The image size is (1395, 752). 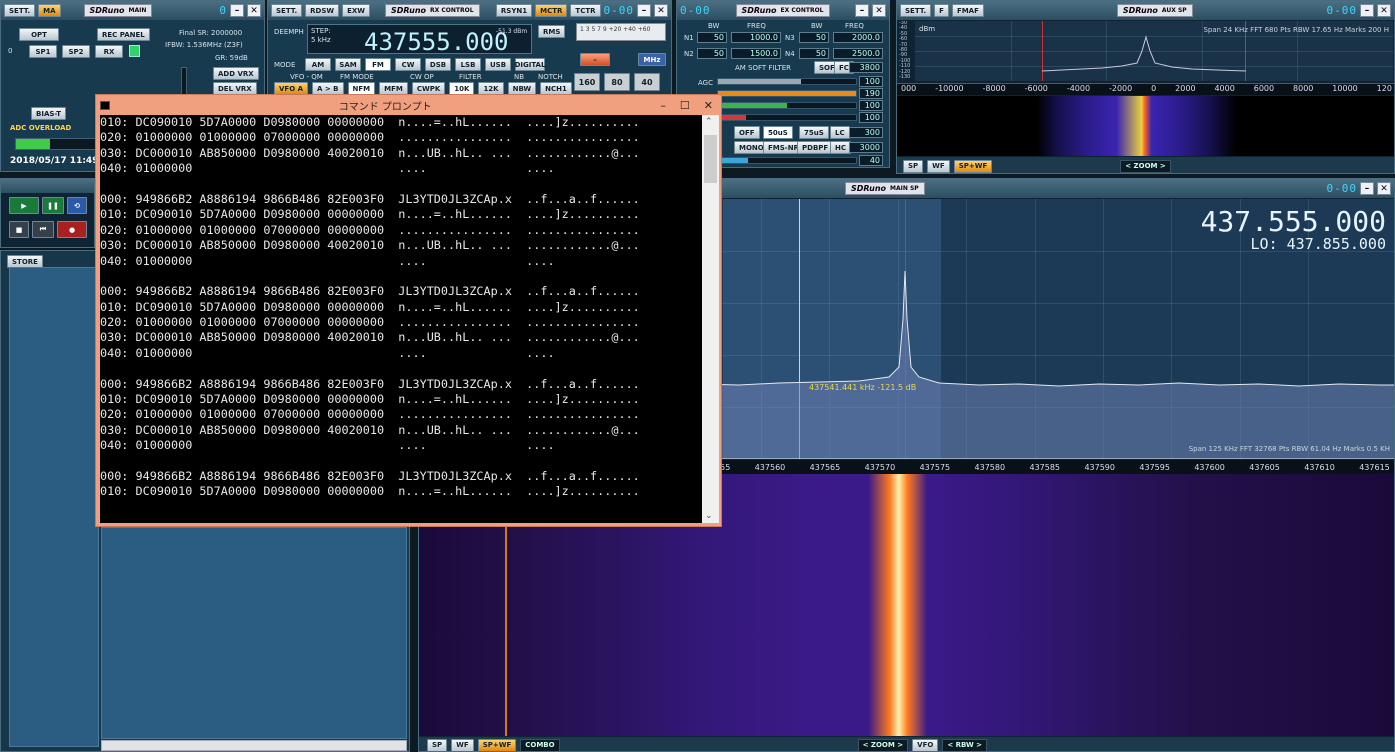 What do you see at coordinates (540, 744) in the screenshot?
I see `combo-button: COMBO` at bounding box center [540, 744].